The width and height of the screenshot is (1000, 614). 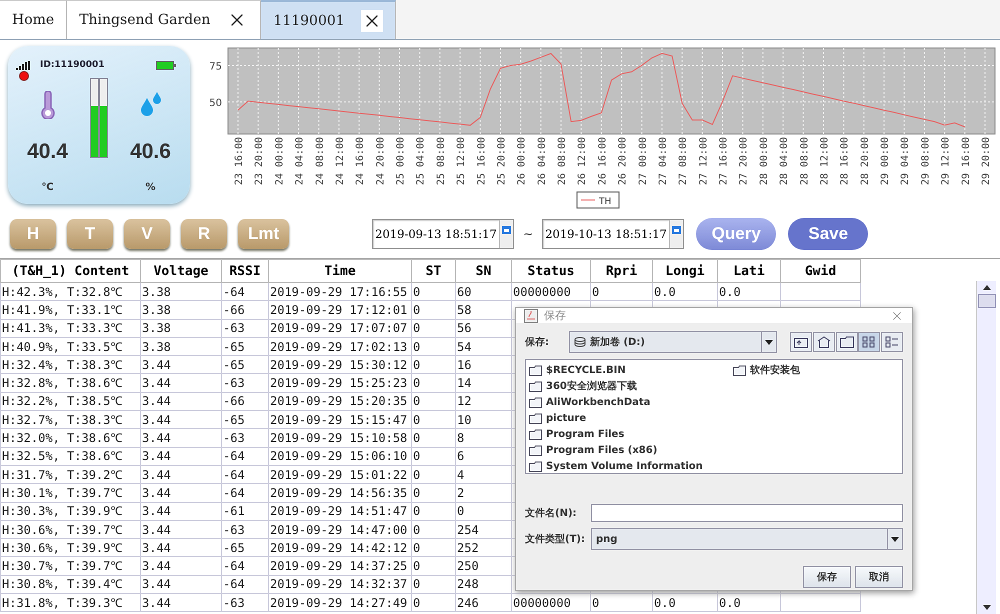 I want to click on x-tick-label: 28 12:00, so click(x=824, y=161).